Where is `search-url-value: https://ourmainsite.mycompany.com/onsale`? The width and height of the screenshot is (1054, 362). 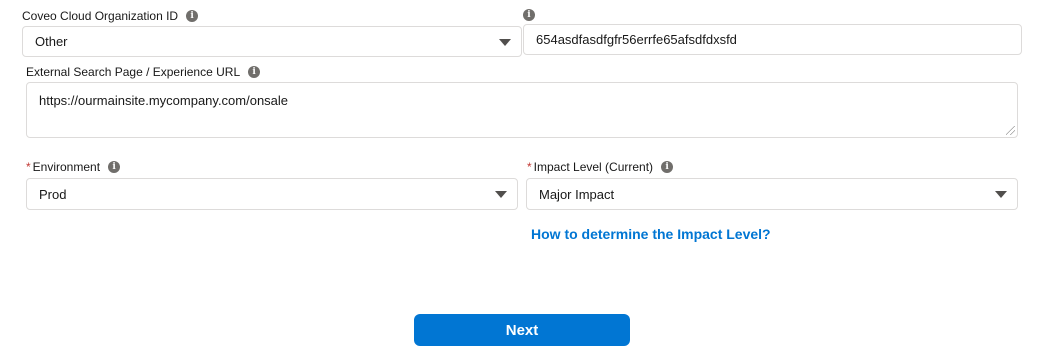 search-url-value: https://ourmainsite.mycompany.com/onsale is located at coordinates (164, 100).